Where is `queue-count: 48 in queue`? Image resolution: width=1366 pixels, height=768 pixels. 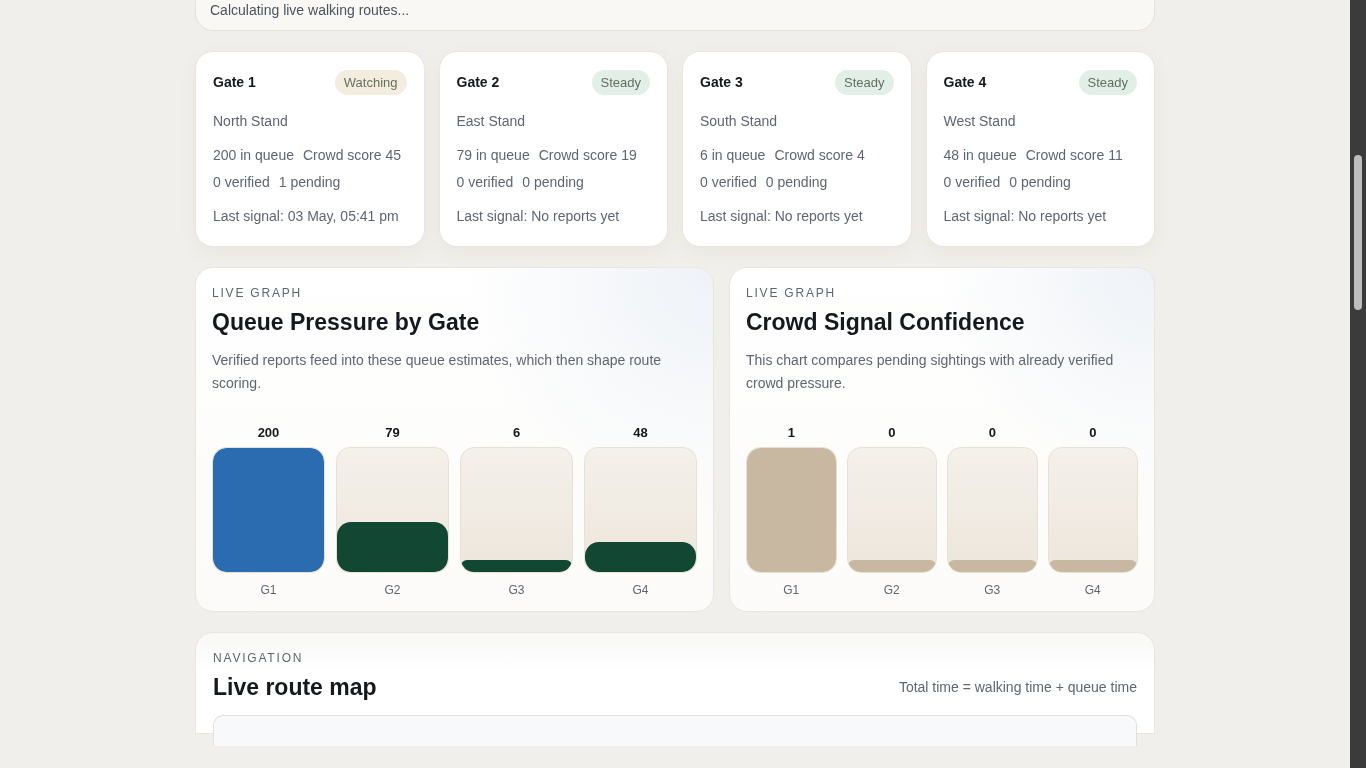
queue-count: 48 in queue is located at coordinates (980, 155).